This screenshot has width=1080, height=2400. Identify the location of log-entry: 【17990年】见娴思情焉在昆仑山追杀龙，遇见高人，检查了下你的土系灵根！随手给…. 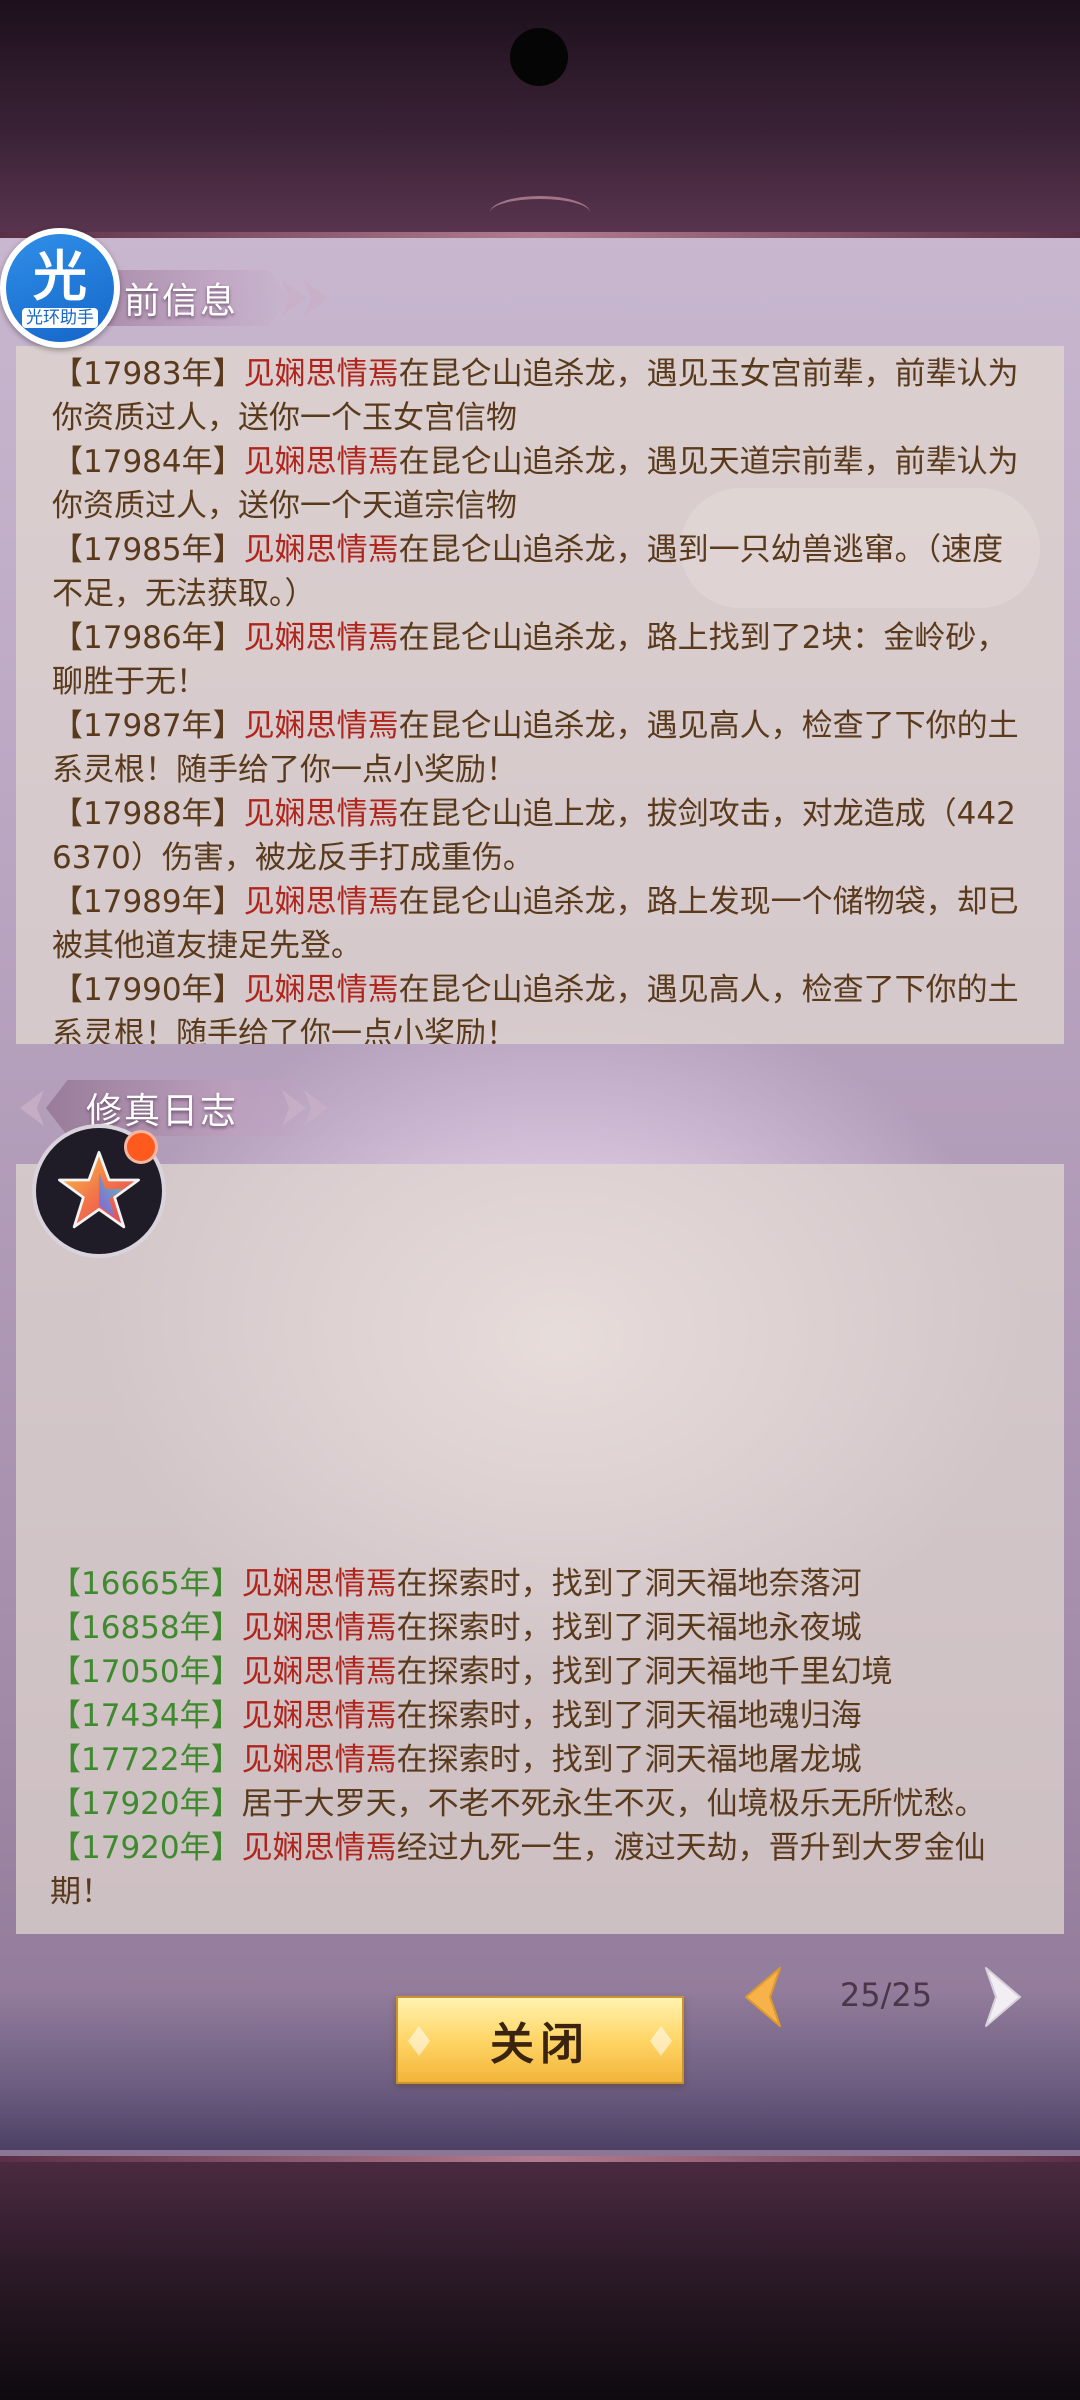
(542, 1006).